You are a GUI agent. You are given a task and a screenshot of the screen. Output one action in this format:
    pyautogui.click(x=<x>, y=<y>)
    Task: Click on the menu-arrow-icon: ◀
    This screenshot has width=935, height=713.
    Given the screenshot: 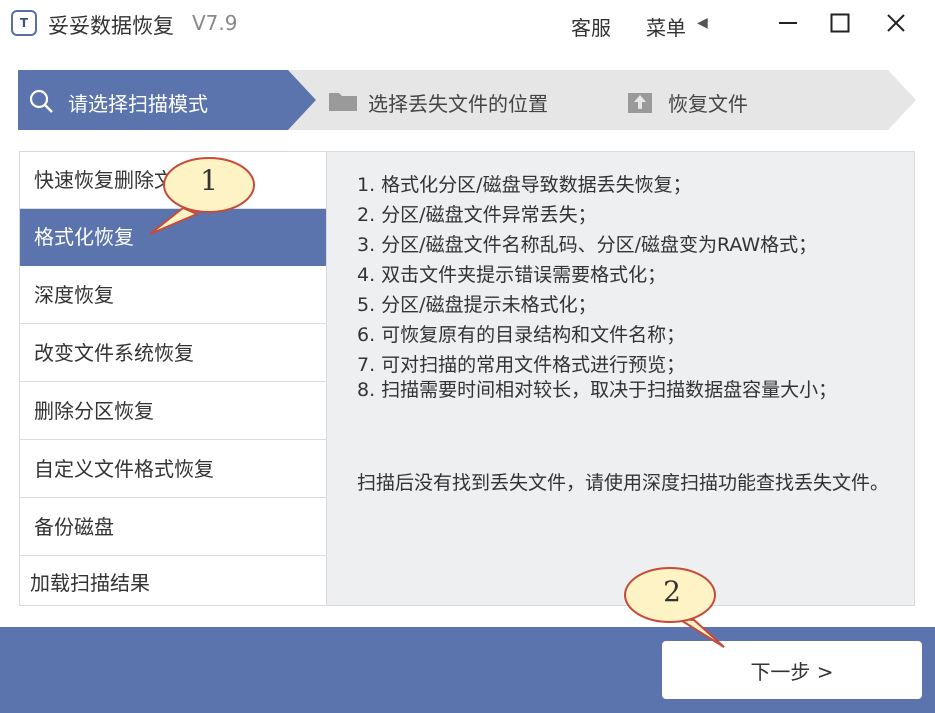 What is the action you would take?
    pyautogui.click(x=702, y=23)
    